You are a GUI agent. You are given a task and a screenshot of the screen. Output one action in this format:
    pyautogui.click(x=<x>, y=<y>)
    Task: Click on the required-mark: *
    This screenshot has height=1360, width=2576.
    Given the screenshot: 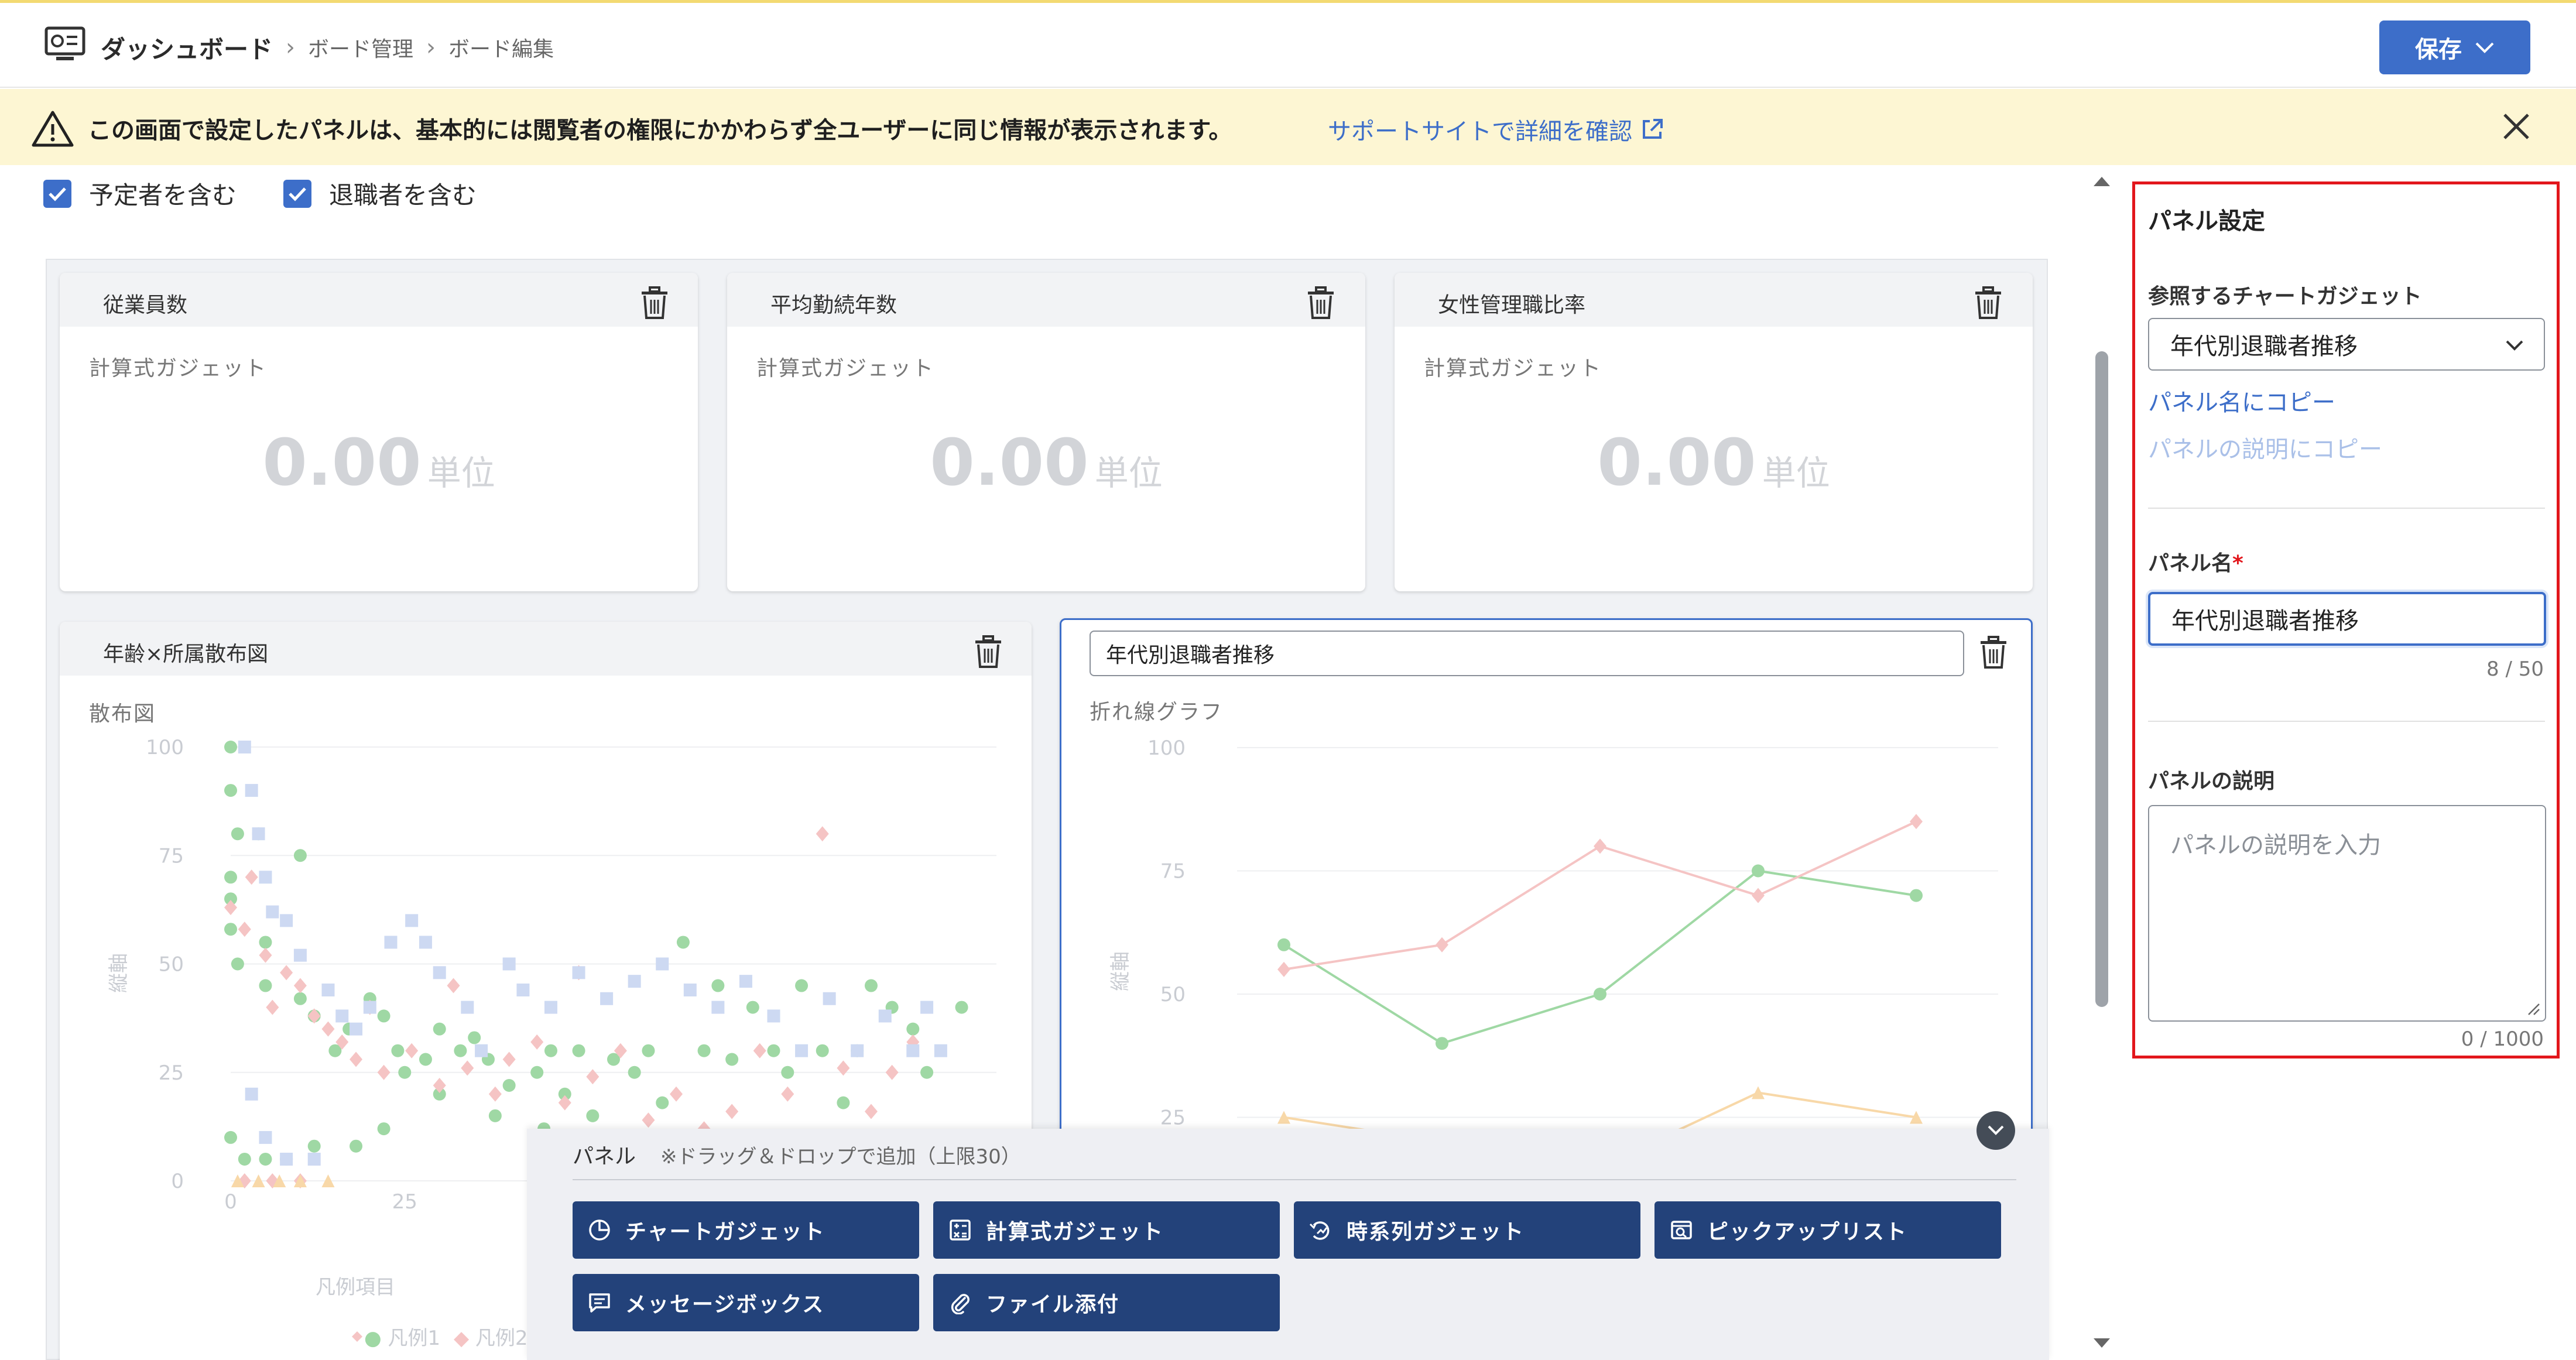 What is the action you would take?
    pyautogui.click(x=2237, y=563)
    